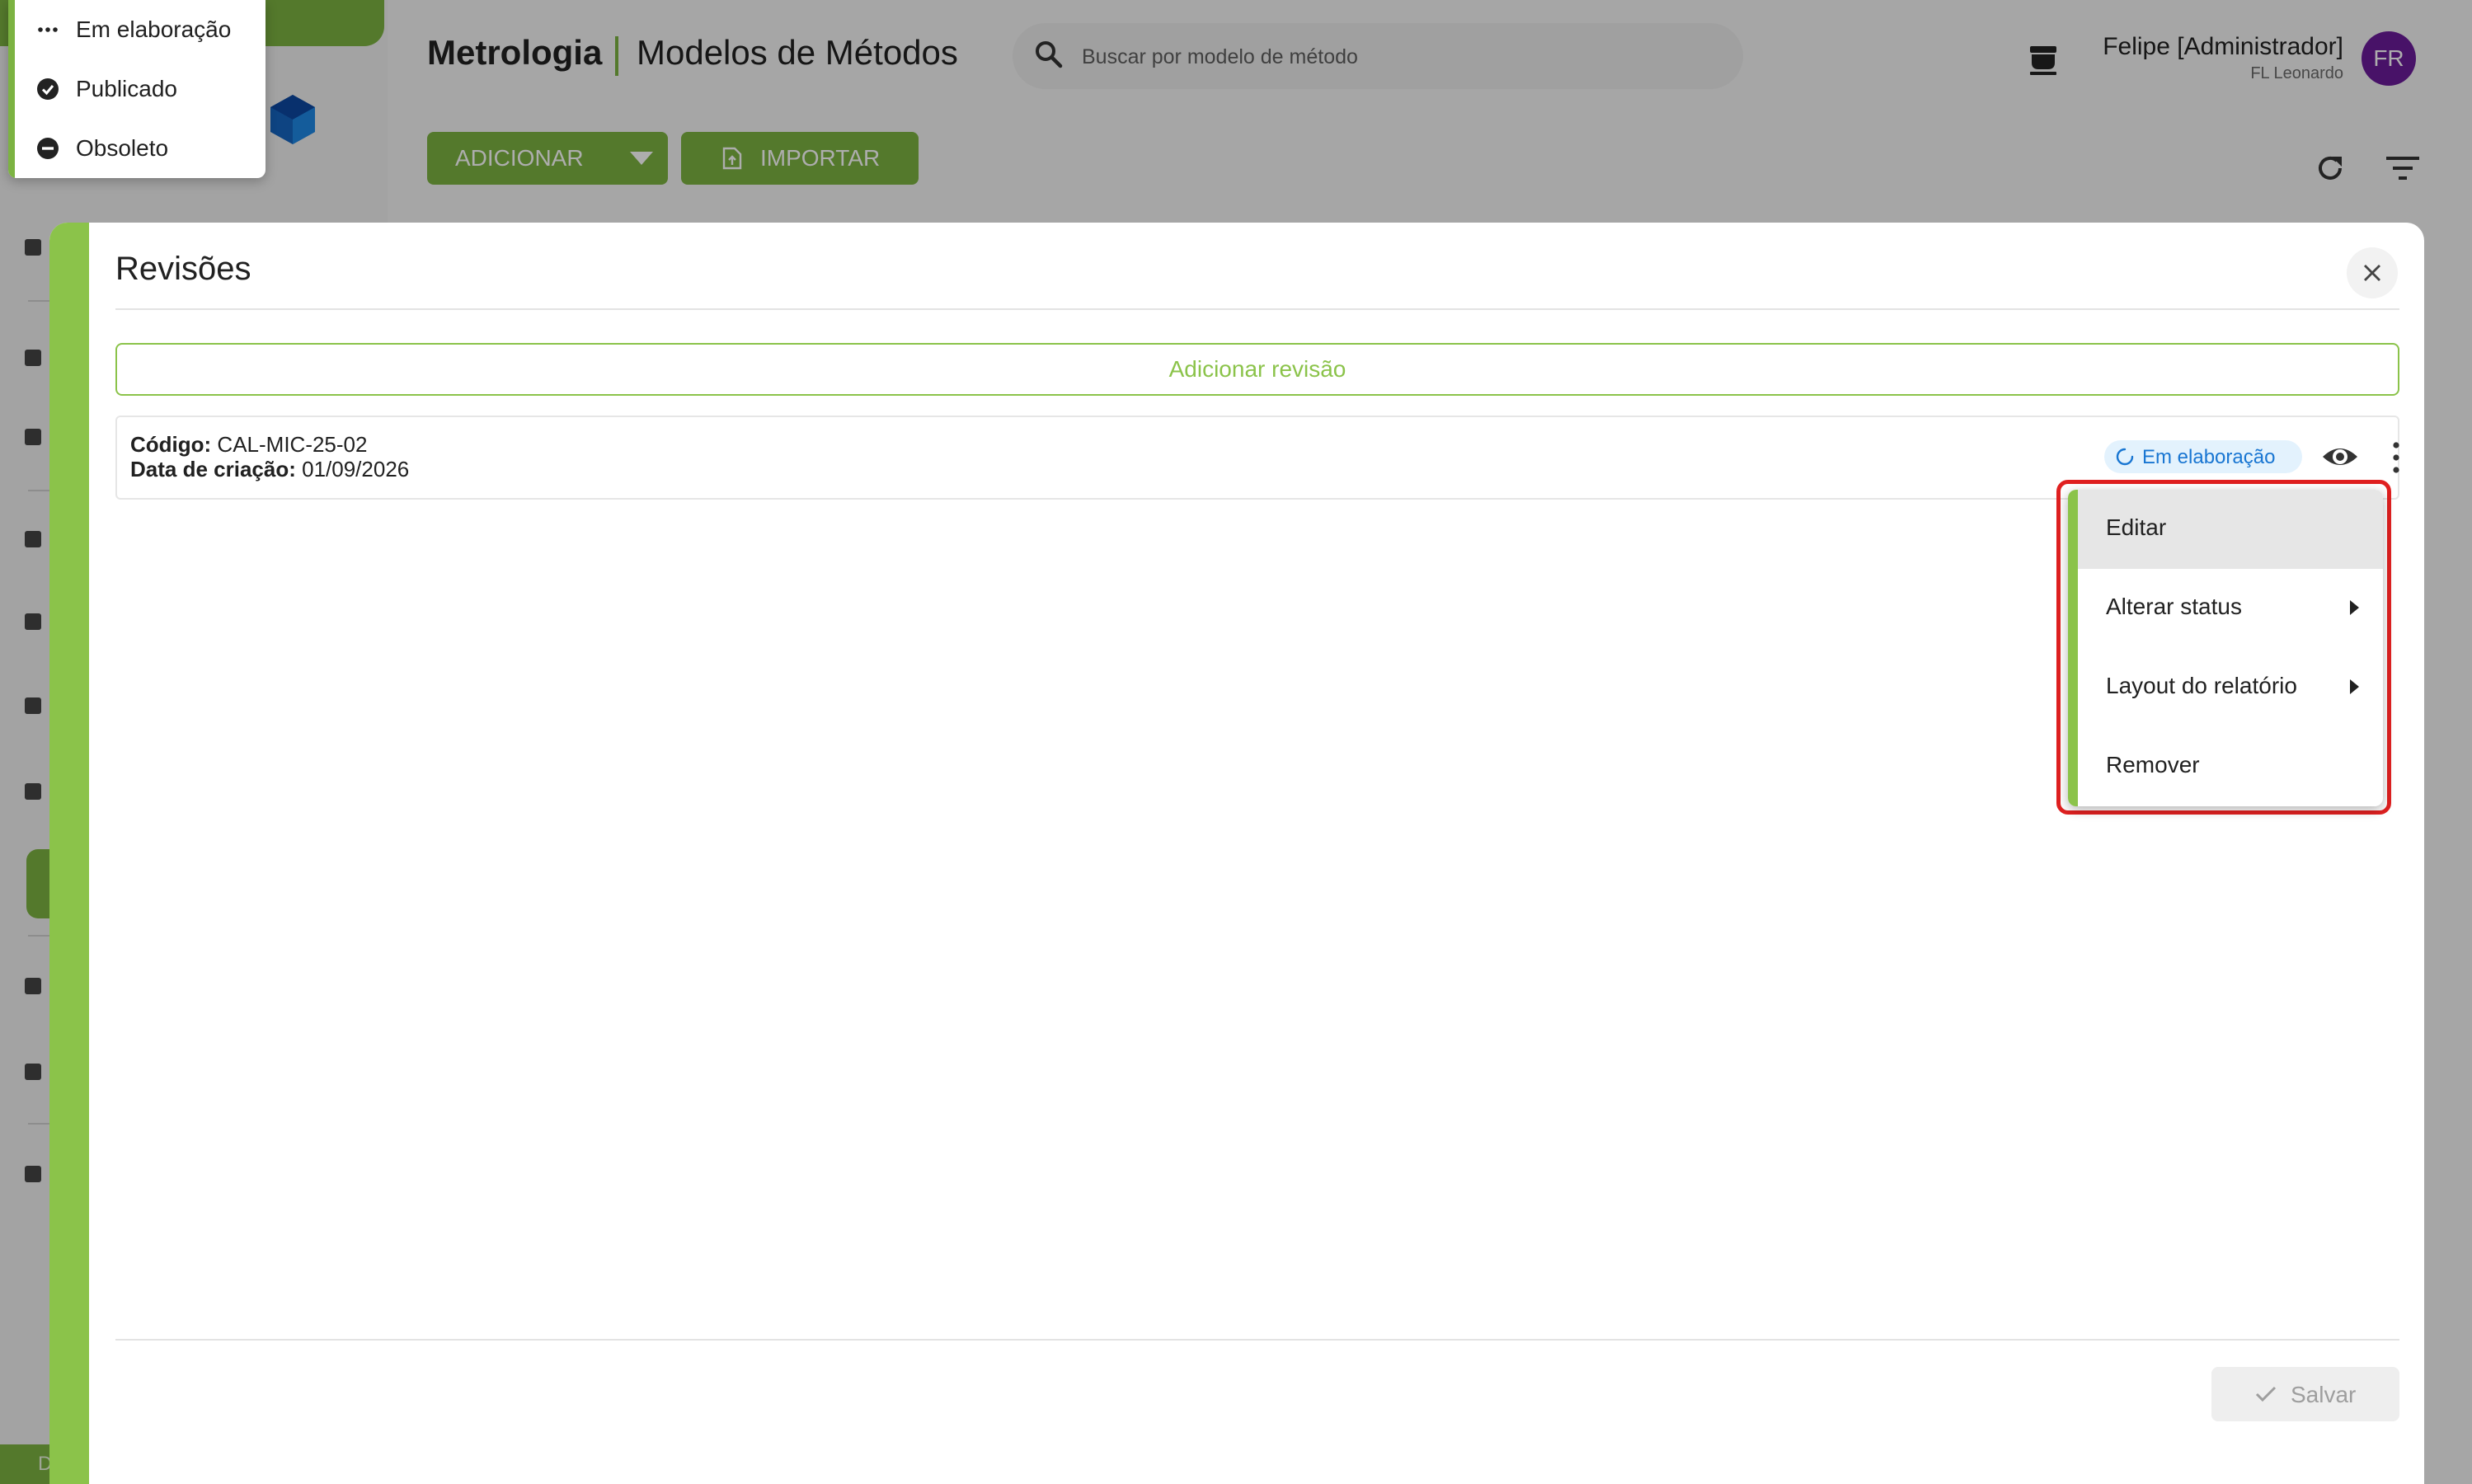 The width and height of the screenshot is (2472, 1484). I want to click on close-button, so click(2372, 272).